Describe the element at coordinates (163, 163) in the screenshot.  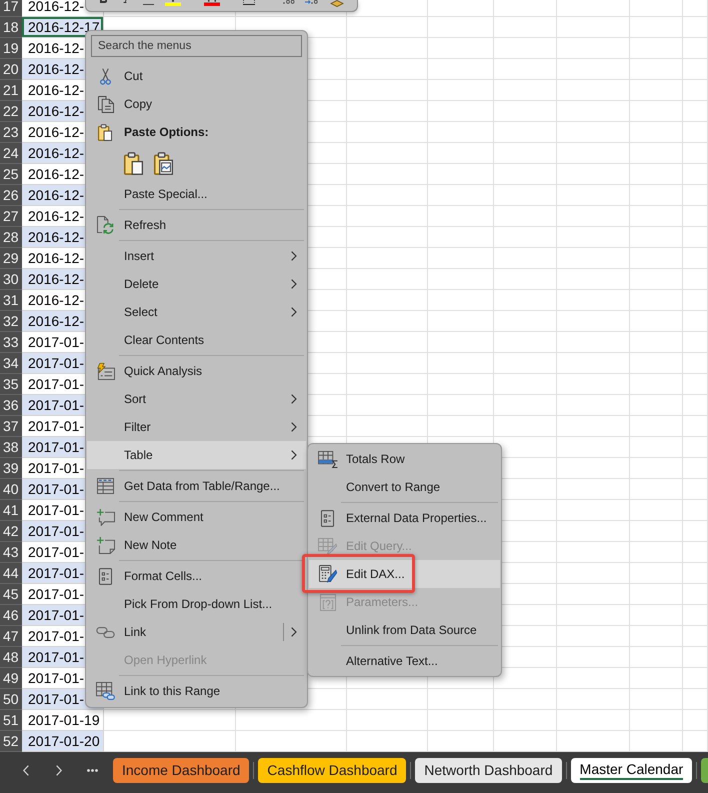
I see `clipboard-picture-icon` at that location.